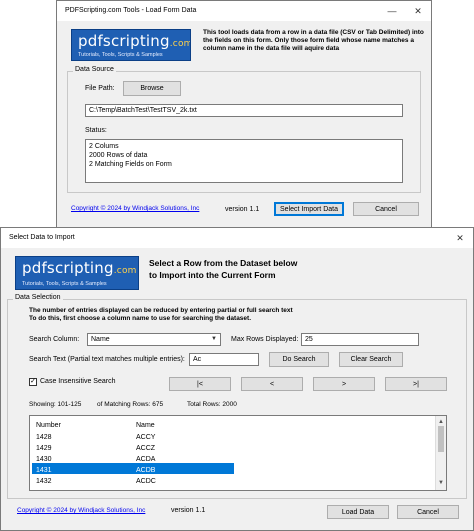  What do you see at coordinates (309, 209) in the screenshot?
I see `select-import-data-button: Select Import Data` at bounding box center [309, 209].